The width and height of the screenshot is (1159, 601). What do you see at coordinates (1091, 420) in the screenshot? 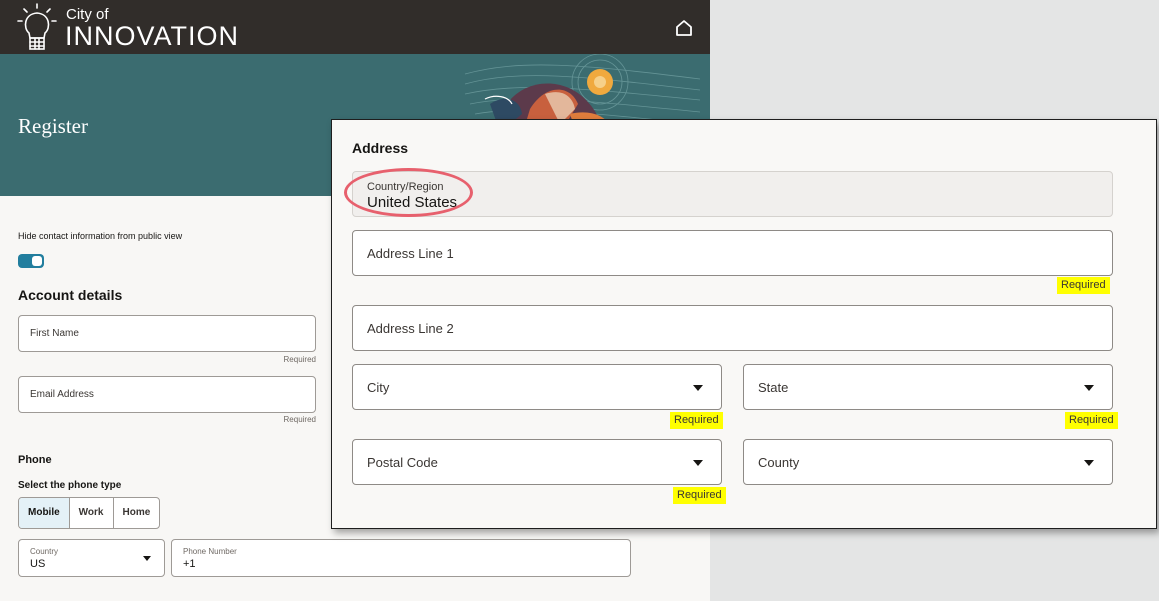
I see `state-required-hint: Required` at bounding box center [1091, 420].